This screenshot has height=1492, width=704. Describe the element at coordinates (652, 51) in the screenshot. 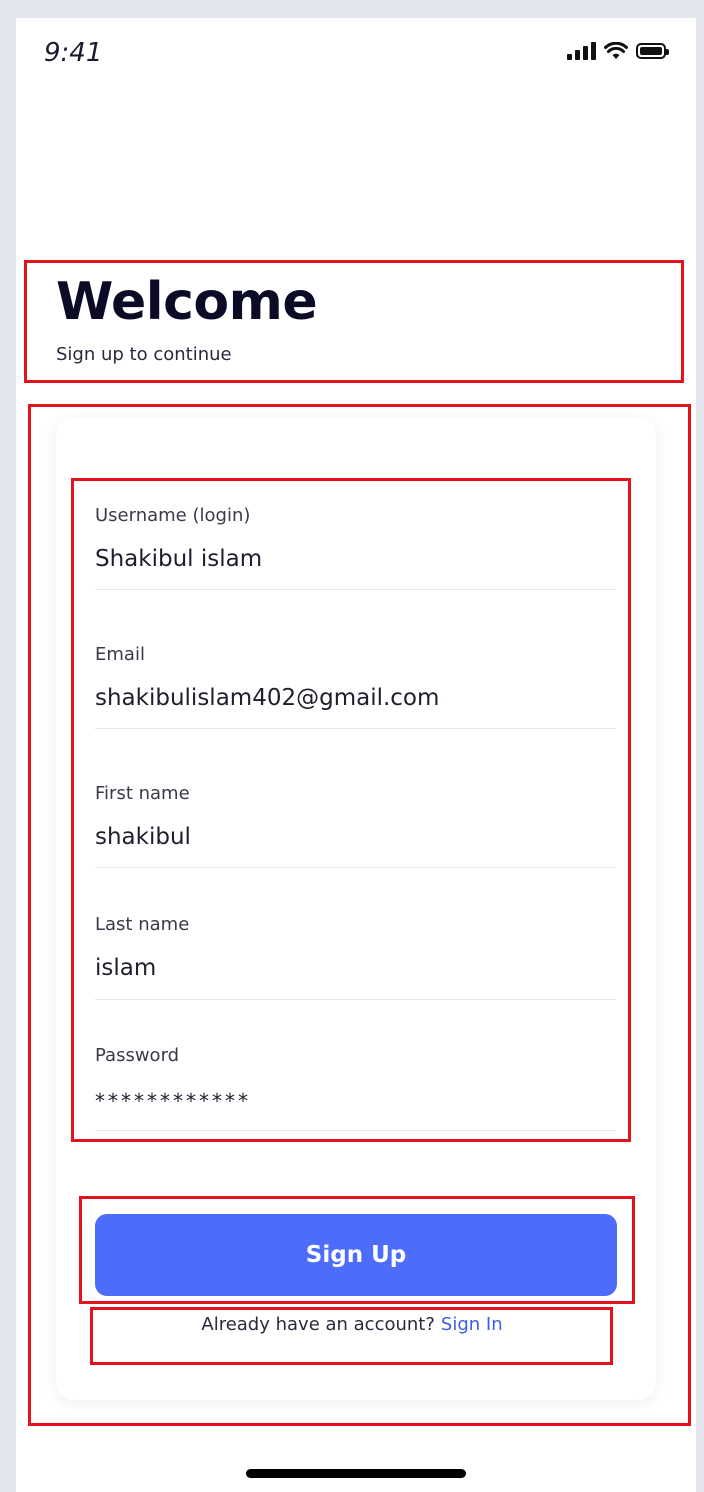

I see `battery-icon` at that location.